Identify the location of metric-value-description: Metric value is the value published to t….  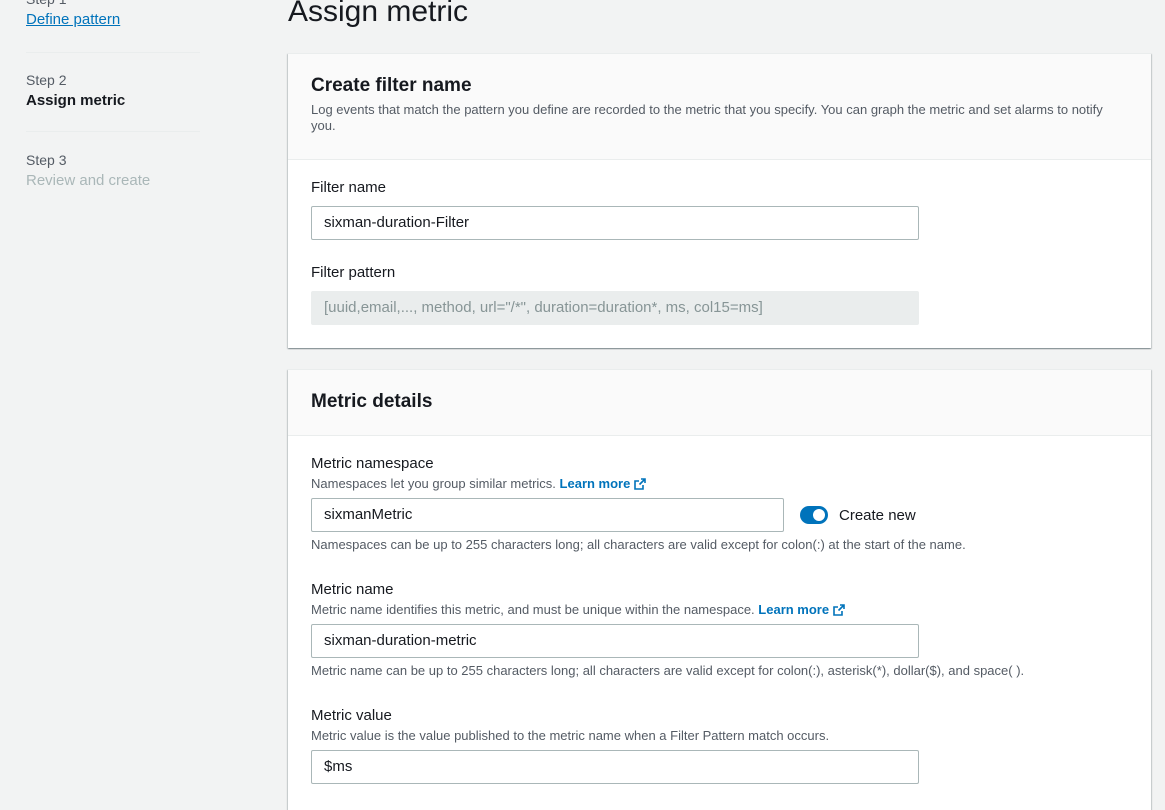
(570, 735).